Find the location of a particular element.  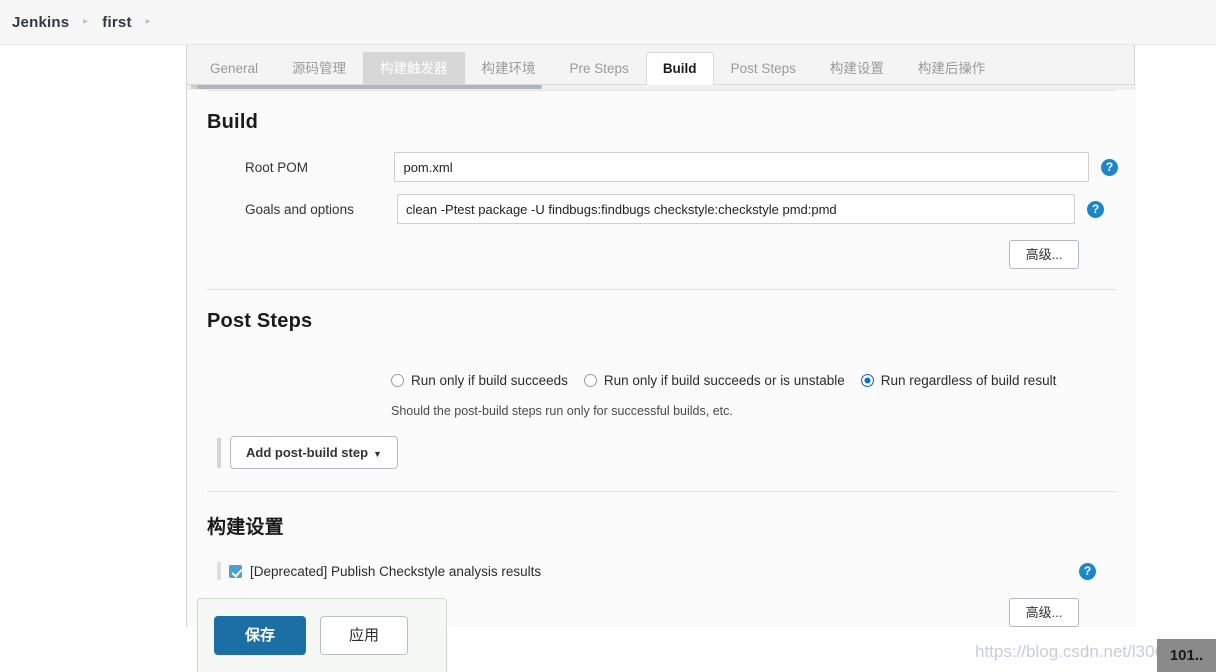

radio-option-succeeds: Run only if build succeeds is located at coordinates (479, 380).